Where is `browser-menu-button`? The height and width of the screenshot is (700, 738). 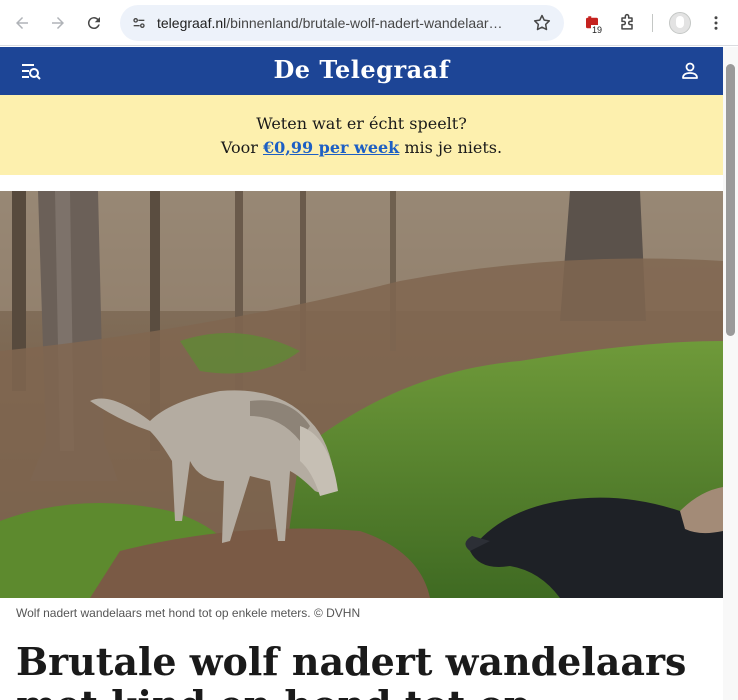 browser-menu-button is located at coordinates (716, 23).